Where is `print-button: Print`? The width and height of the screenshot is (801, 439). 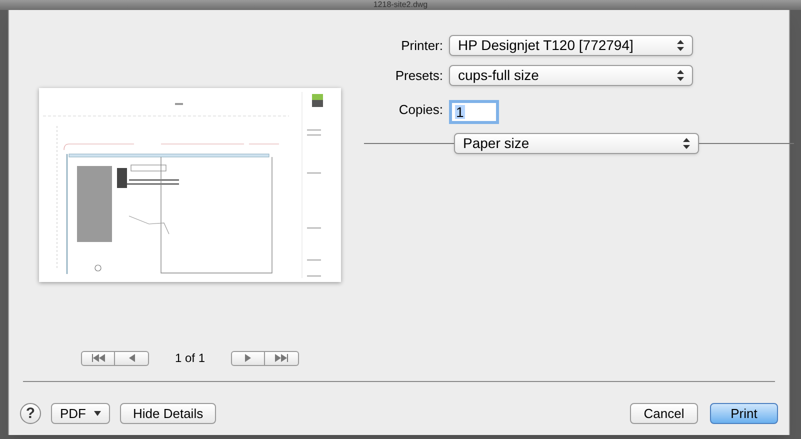
print-button: Print is located at coordinates (744, 413).